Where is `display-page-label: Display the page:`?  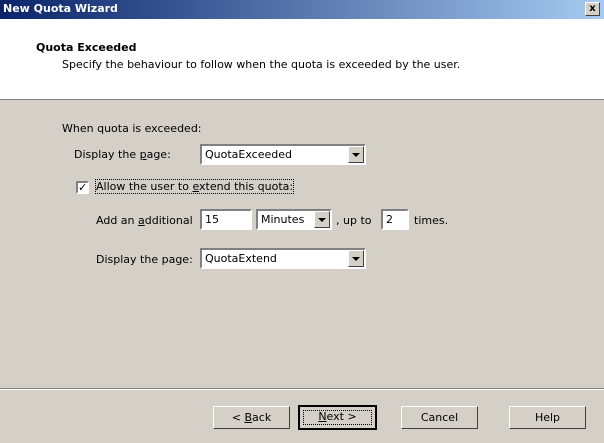
display-page-label: Display the page: is located at coordinates (122, 154).